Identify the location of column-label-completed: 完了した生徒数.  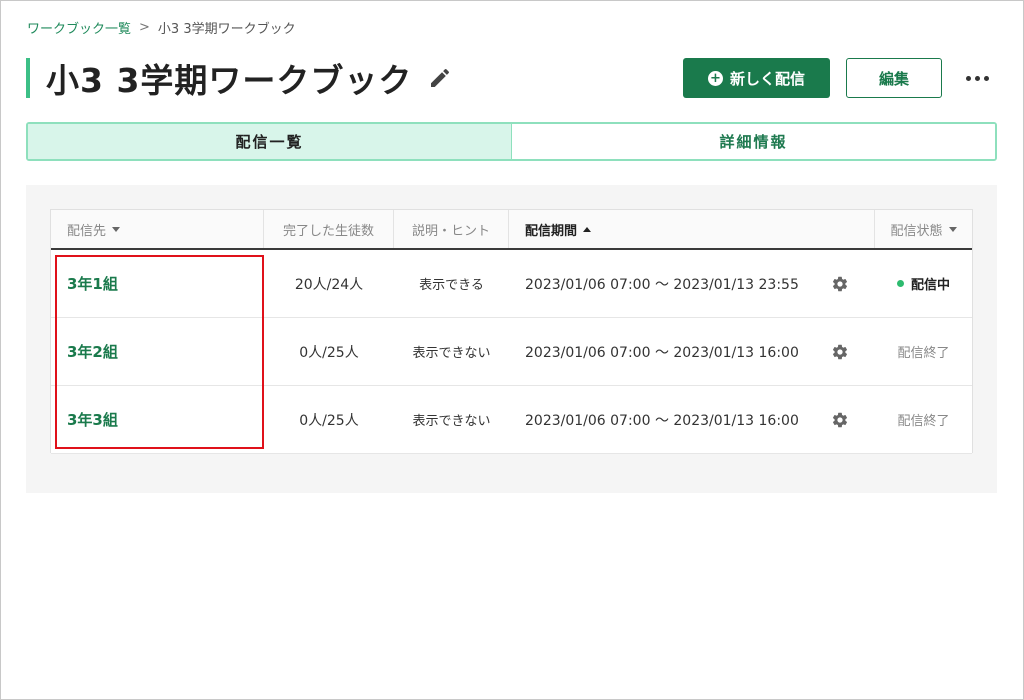
(328, 231).